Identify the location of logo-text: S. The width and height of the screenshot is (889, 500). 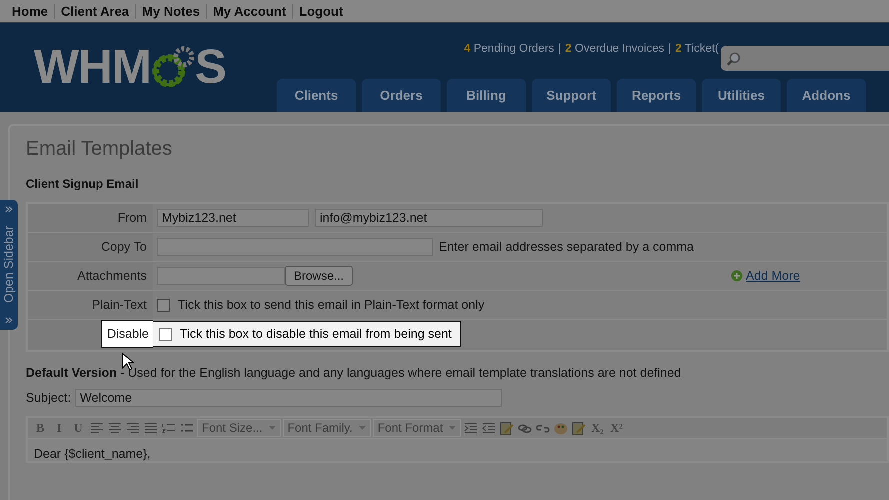
(210, 67).